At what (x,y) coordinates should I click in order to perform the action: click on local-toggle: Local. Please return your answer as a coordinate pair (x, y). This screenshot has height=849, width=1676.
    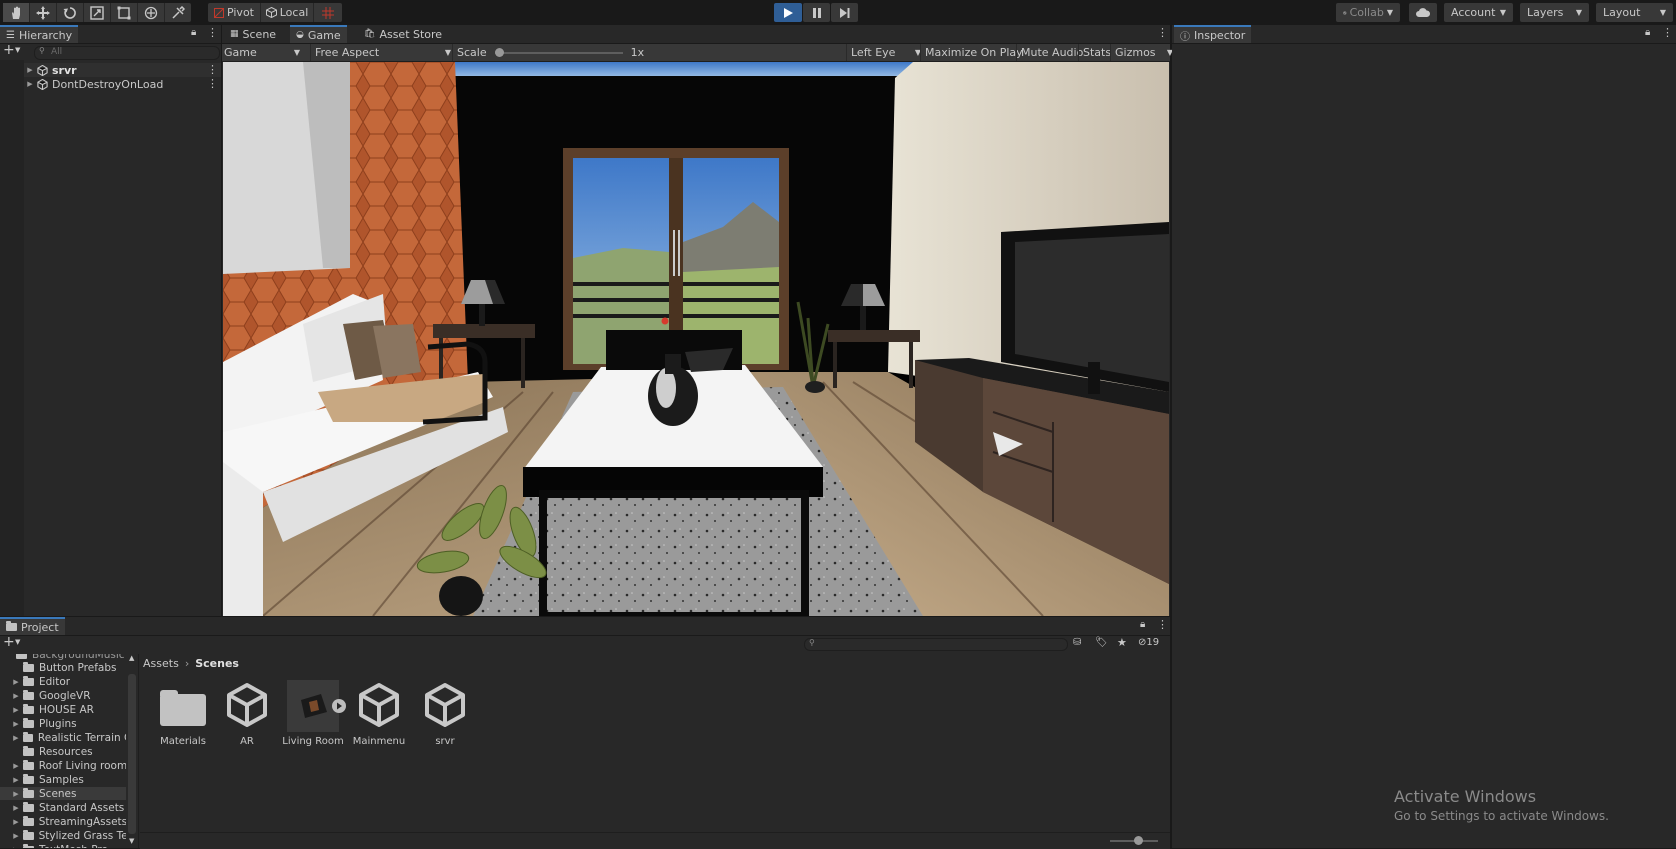
    Looking at the image, I should click on (287, 12).